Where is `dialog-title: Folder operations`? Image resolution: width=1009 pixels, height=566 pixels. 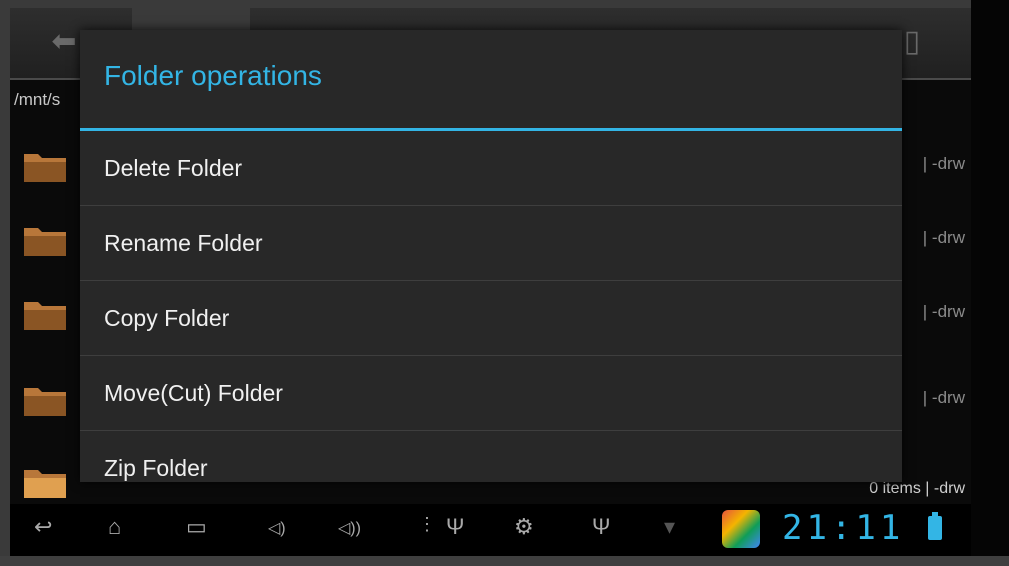 dialog-title: Folder operations is located at coordinates (213, 75).